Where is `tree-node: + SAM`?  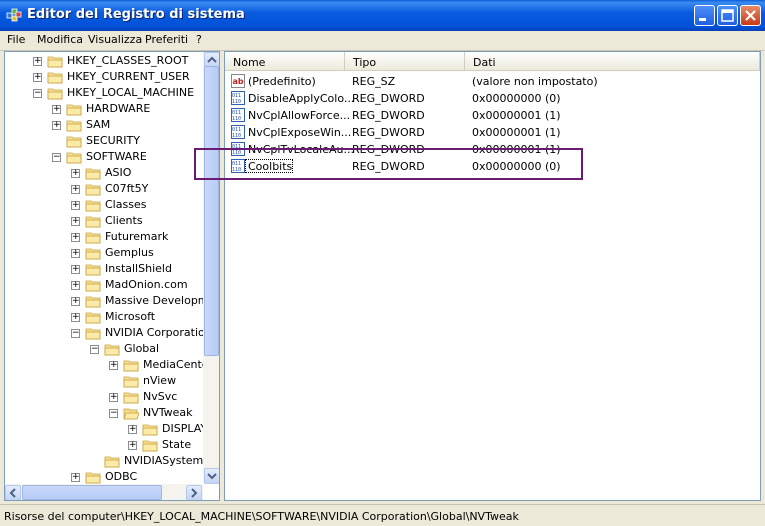
tree-node: + SAM is located at coordinates (104, 125).